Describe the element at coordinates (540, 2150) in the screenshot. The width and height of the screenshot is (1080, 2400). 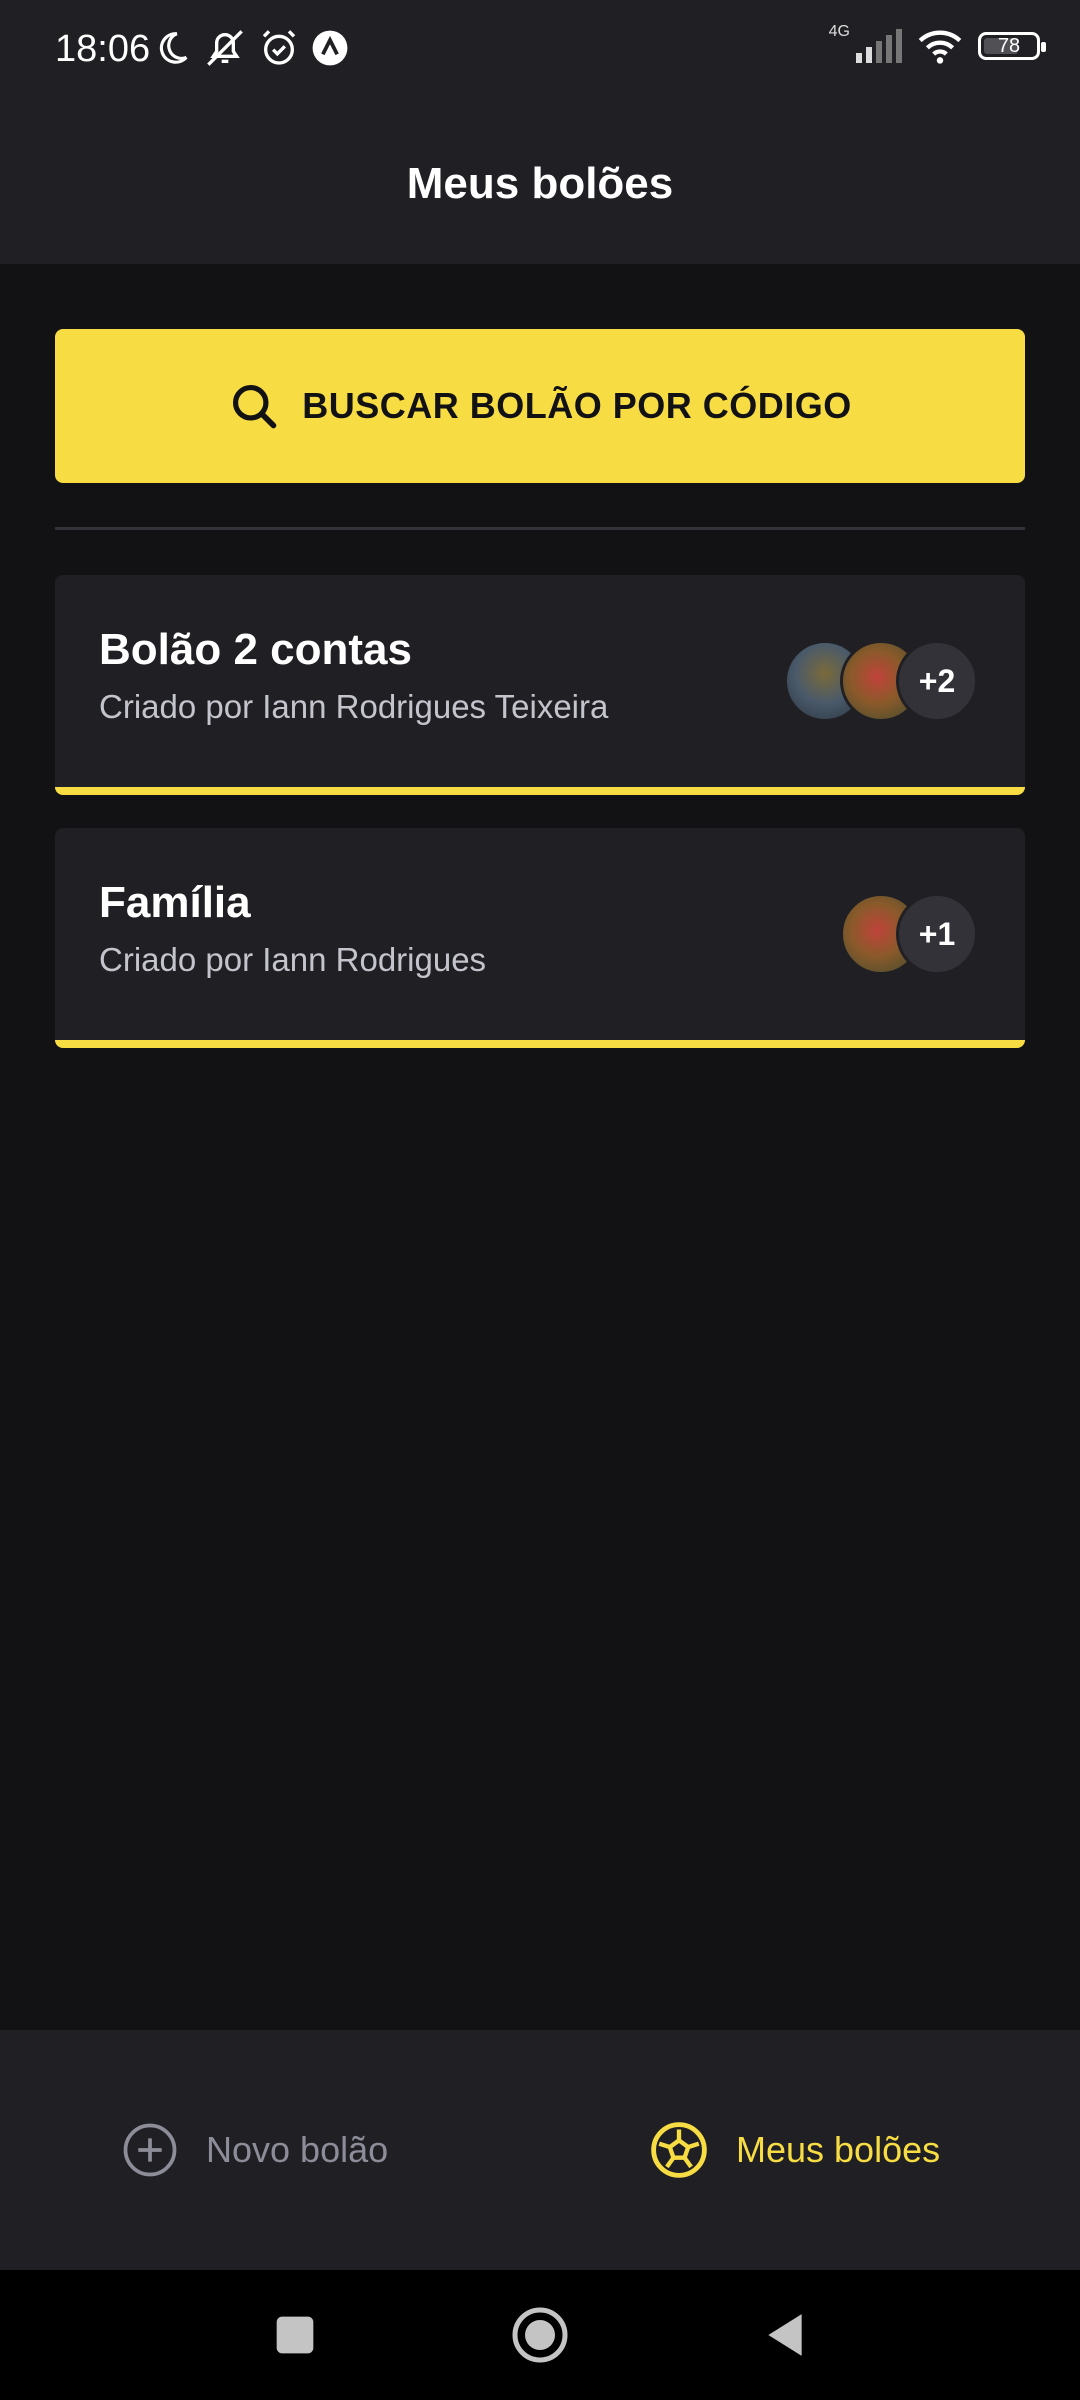
I see `bottom-tab-bar: Novo bolão Meus bolões` at that location.